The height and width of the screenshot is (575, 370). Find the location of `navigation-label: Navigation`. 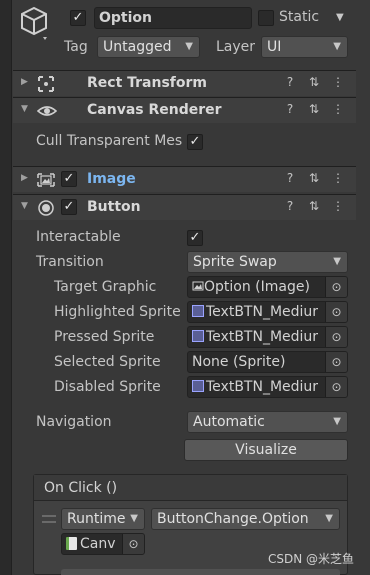

navigation-label: Navigation is located at coordinates (74, 422).